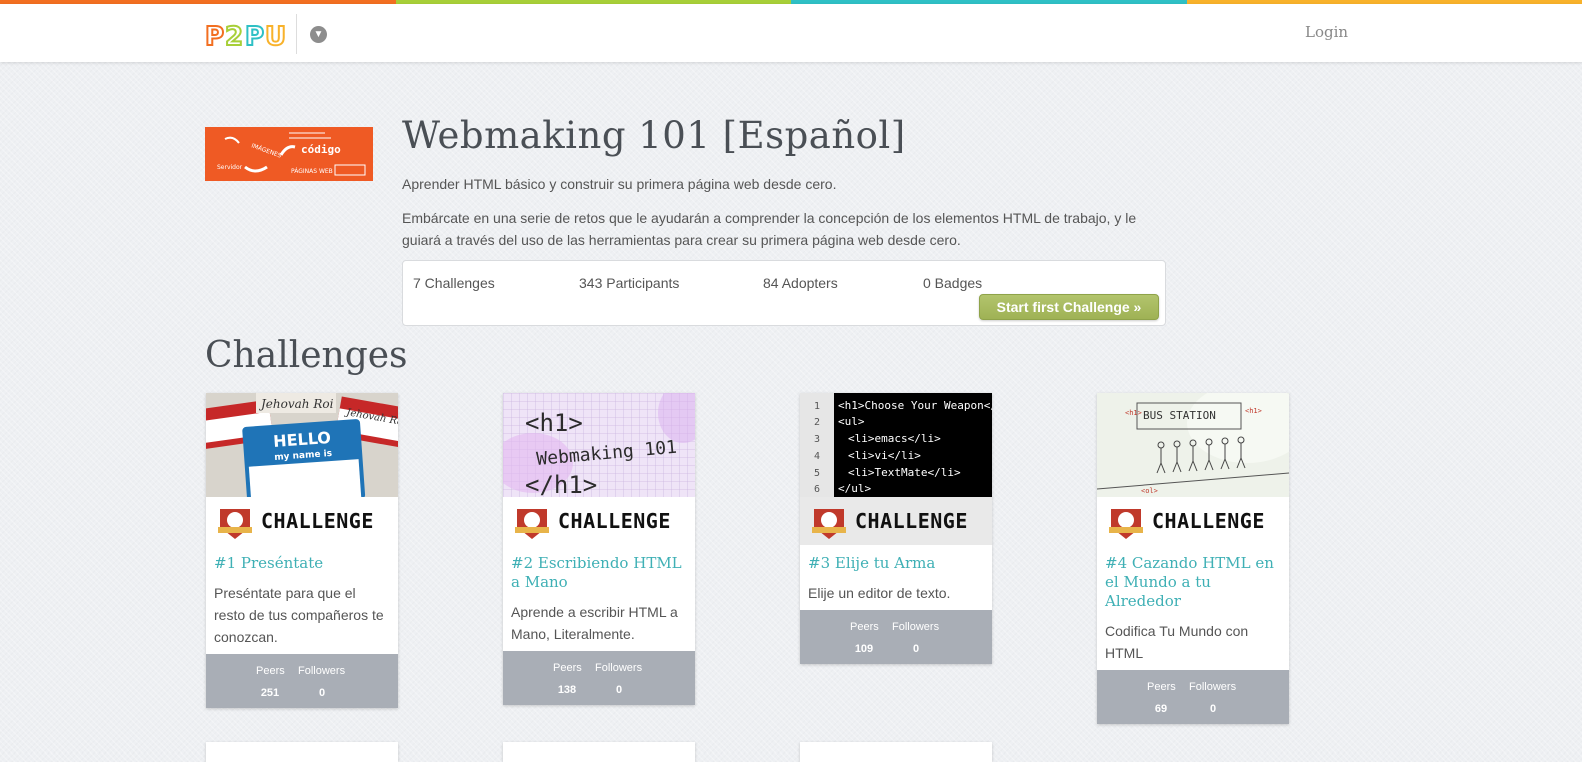 The height and width of the screenshot is (762, 1582). I want to click on image-text-server: Servidor, so click(230, 167).